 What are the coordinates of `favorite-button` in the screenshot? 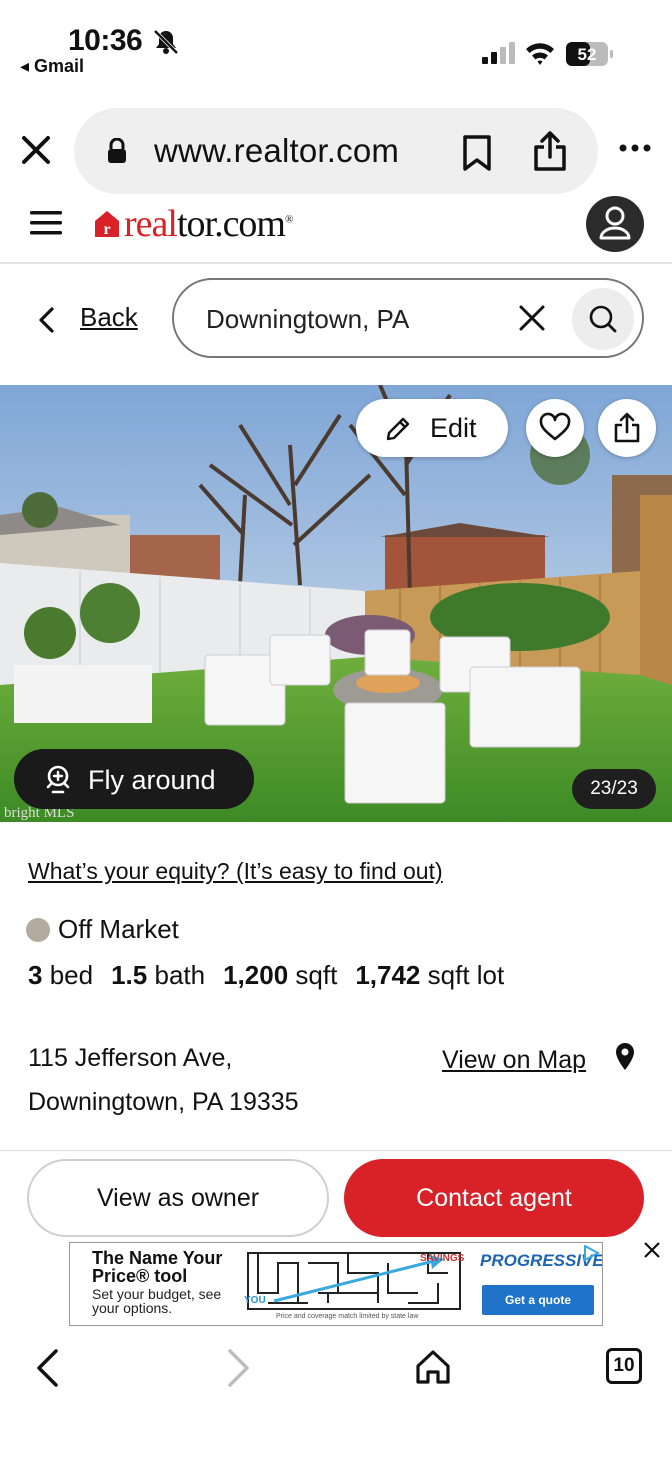 It's located at (555, 428).